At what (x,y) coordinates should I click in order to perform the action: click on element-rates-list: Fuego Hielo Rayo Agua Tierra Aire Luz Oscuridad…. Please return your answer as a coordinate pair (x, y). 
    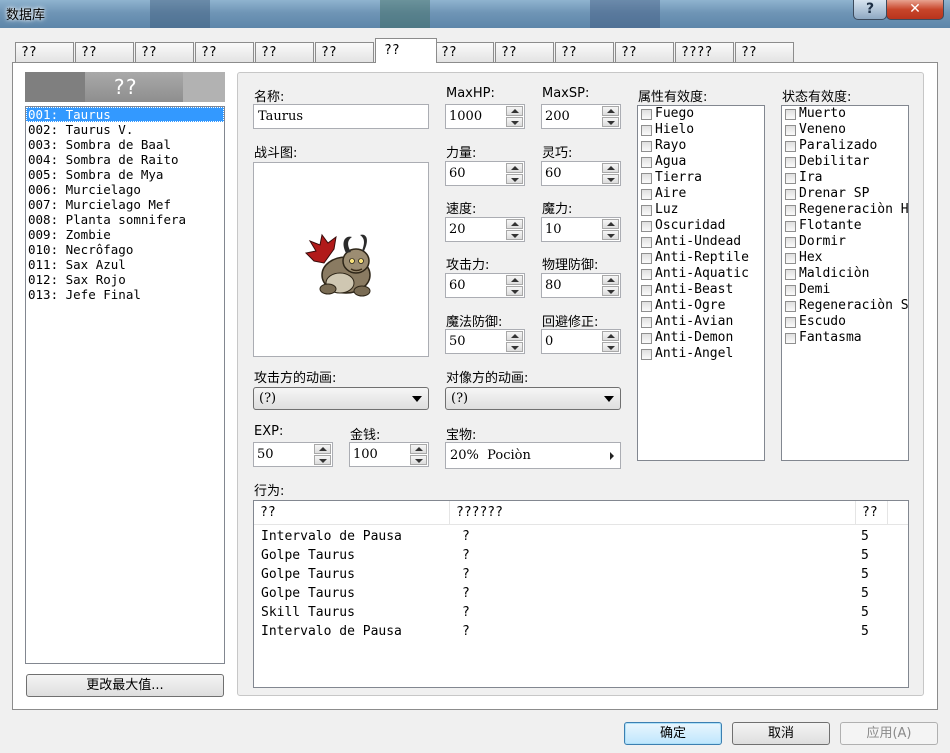
    Looking at the image, I should click on (701, 283).